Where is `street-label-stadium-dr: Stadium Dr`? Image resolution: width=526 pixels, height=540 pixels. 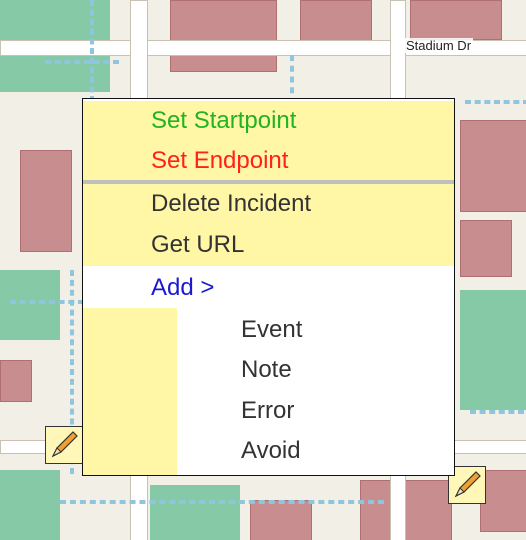
street-label-stadium-dr: Stadium Dr is located at coordinates (439, 45).